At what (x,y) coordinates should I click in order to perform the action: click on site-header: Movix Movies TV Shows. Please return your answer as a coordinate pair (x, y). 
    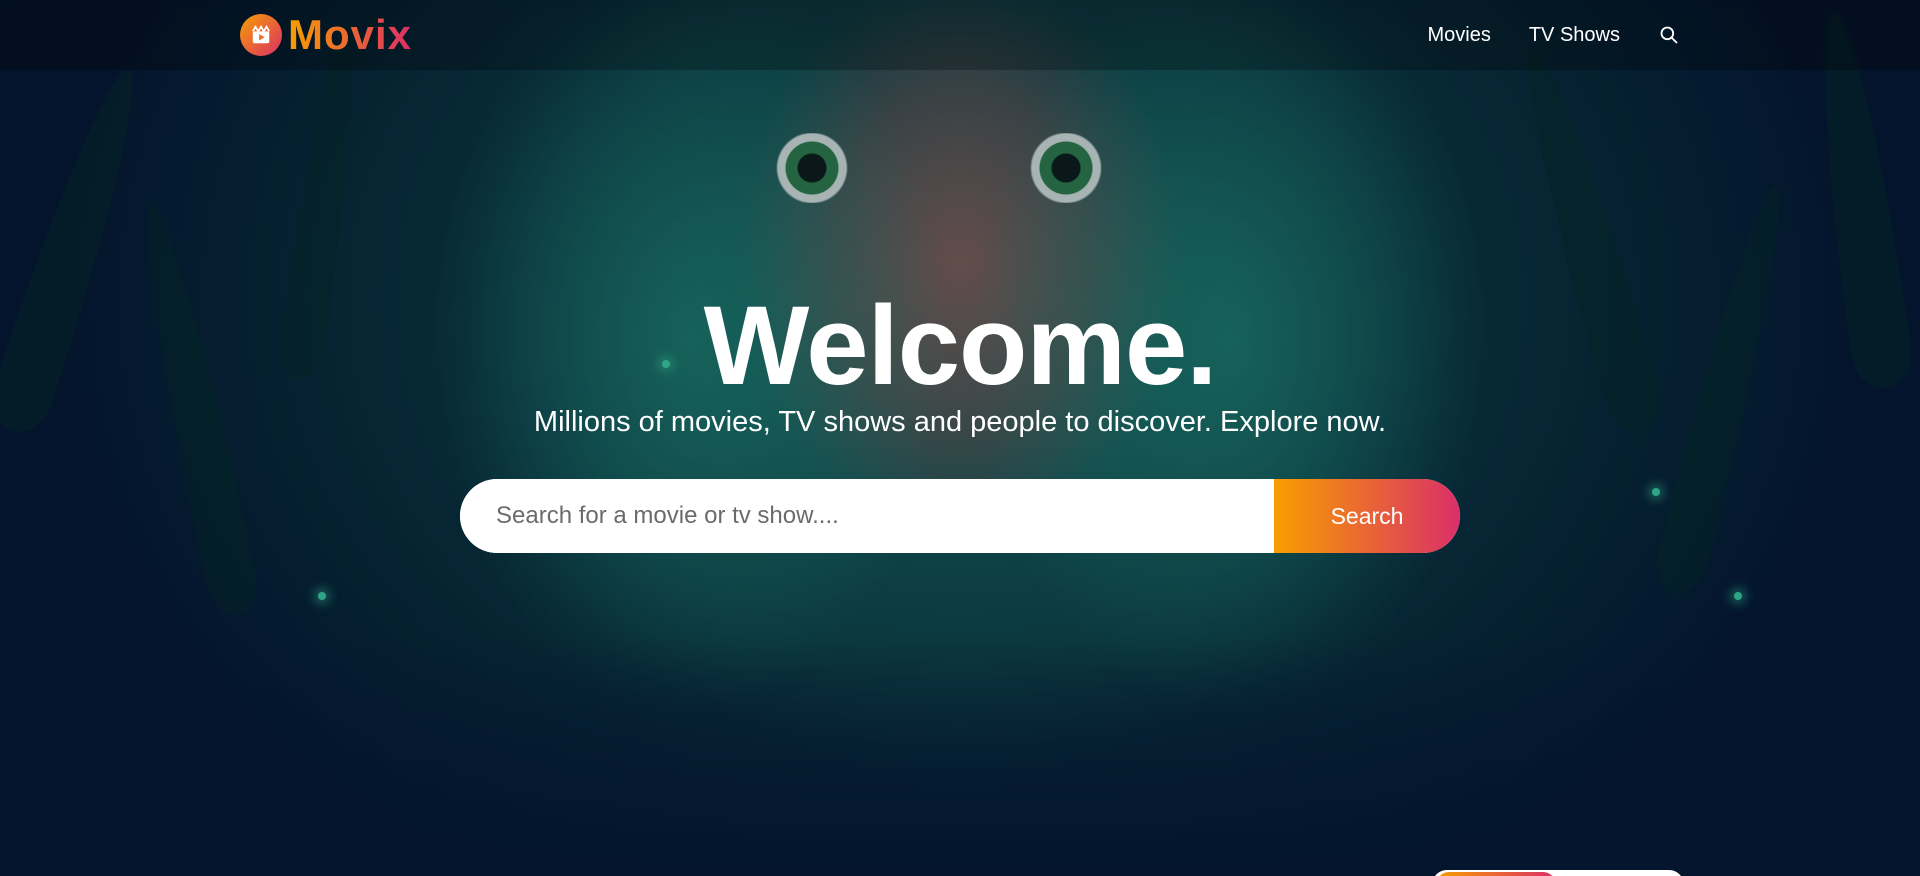
    Looking at the image, I should click on (960, 35).